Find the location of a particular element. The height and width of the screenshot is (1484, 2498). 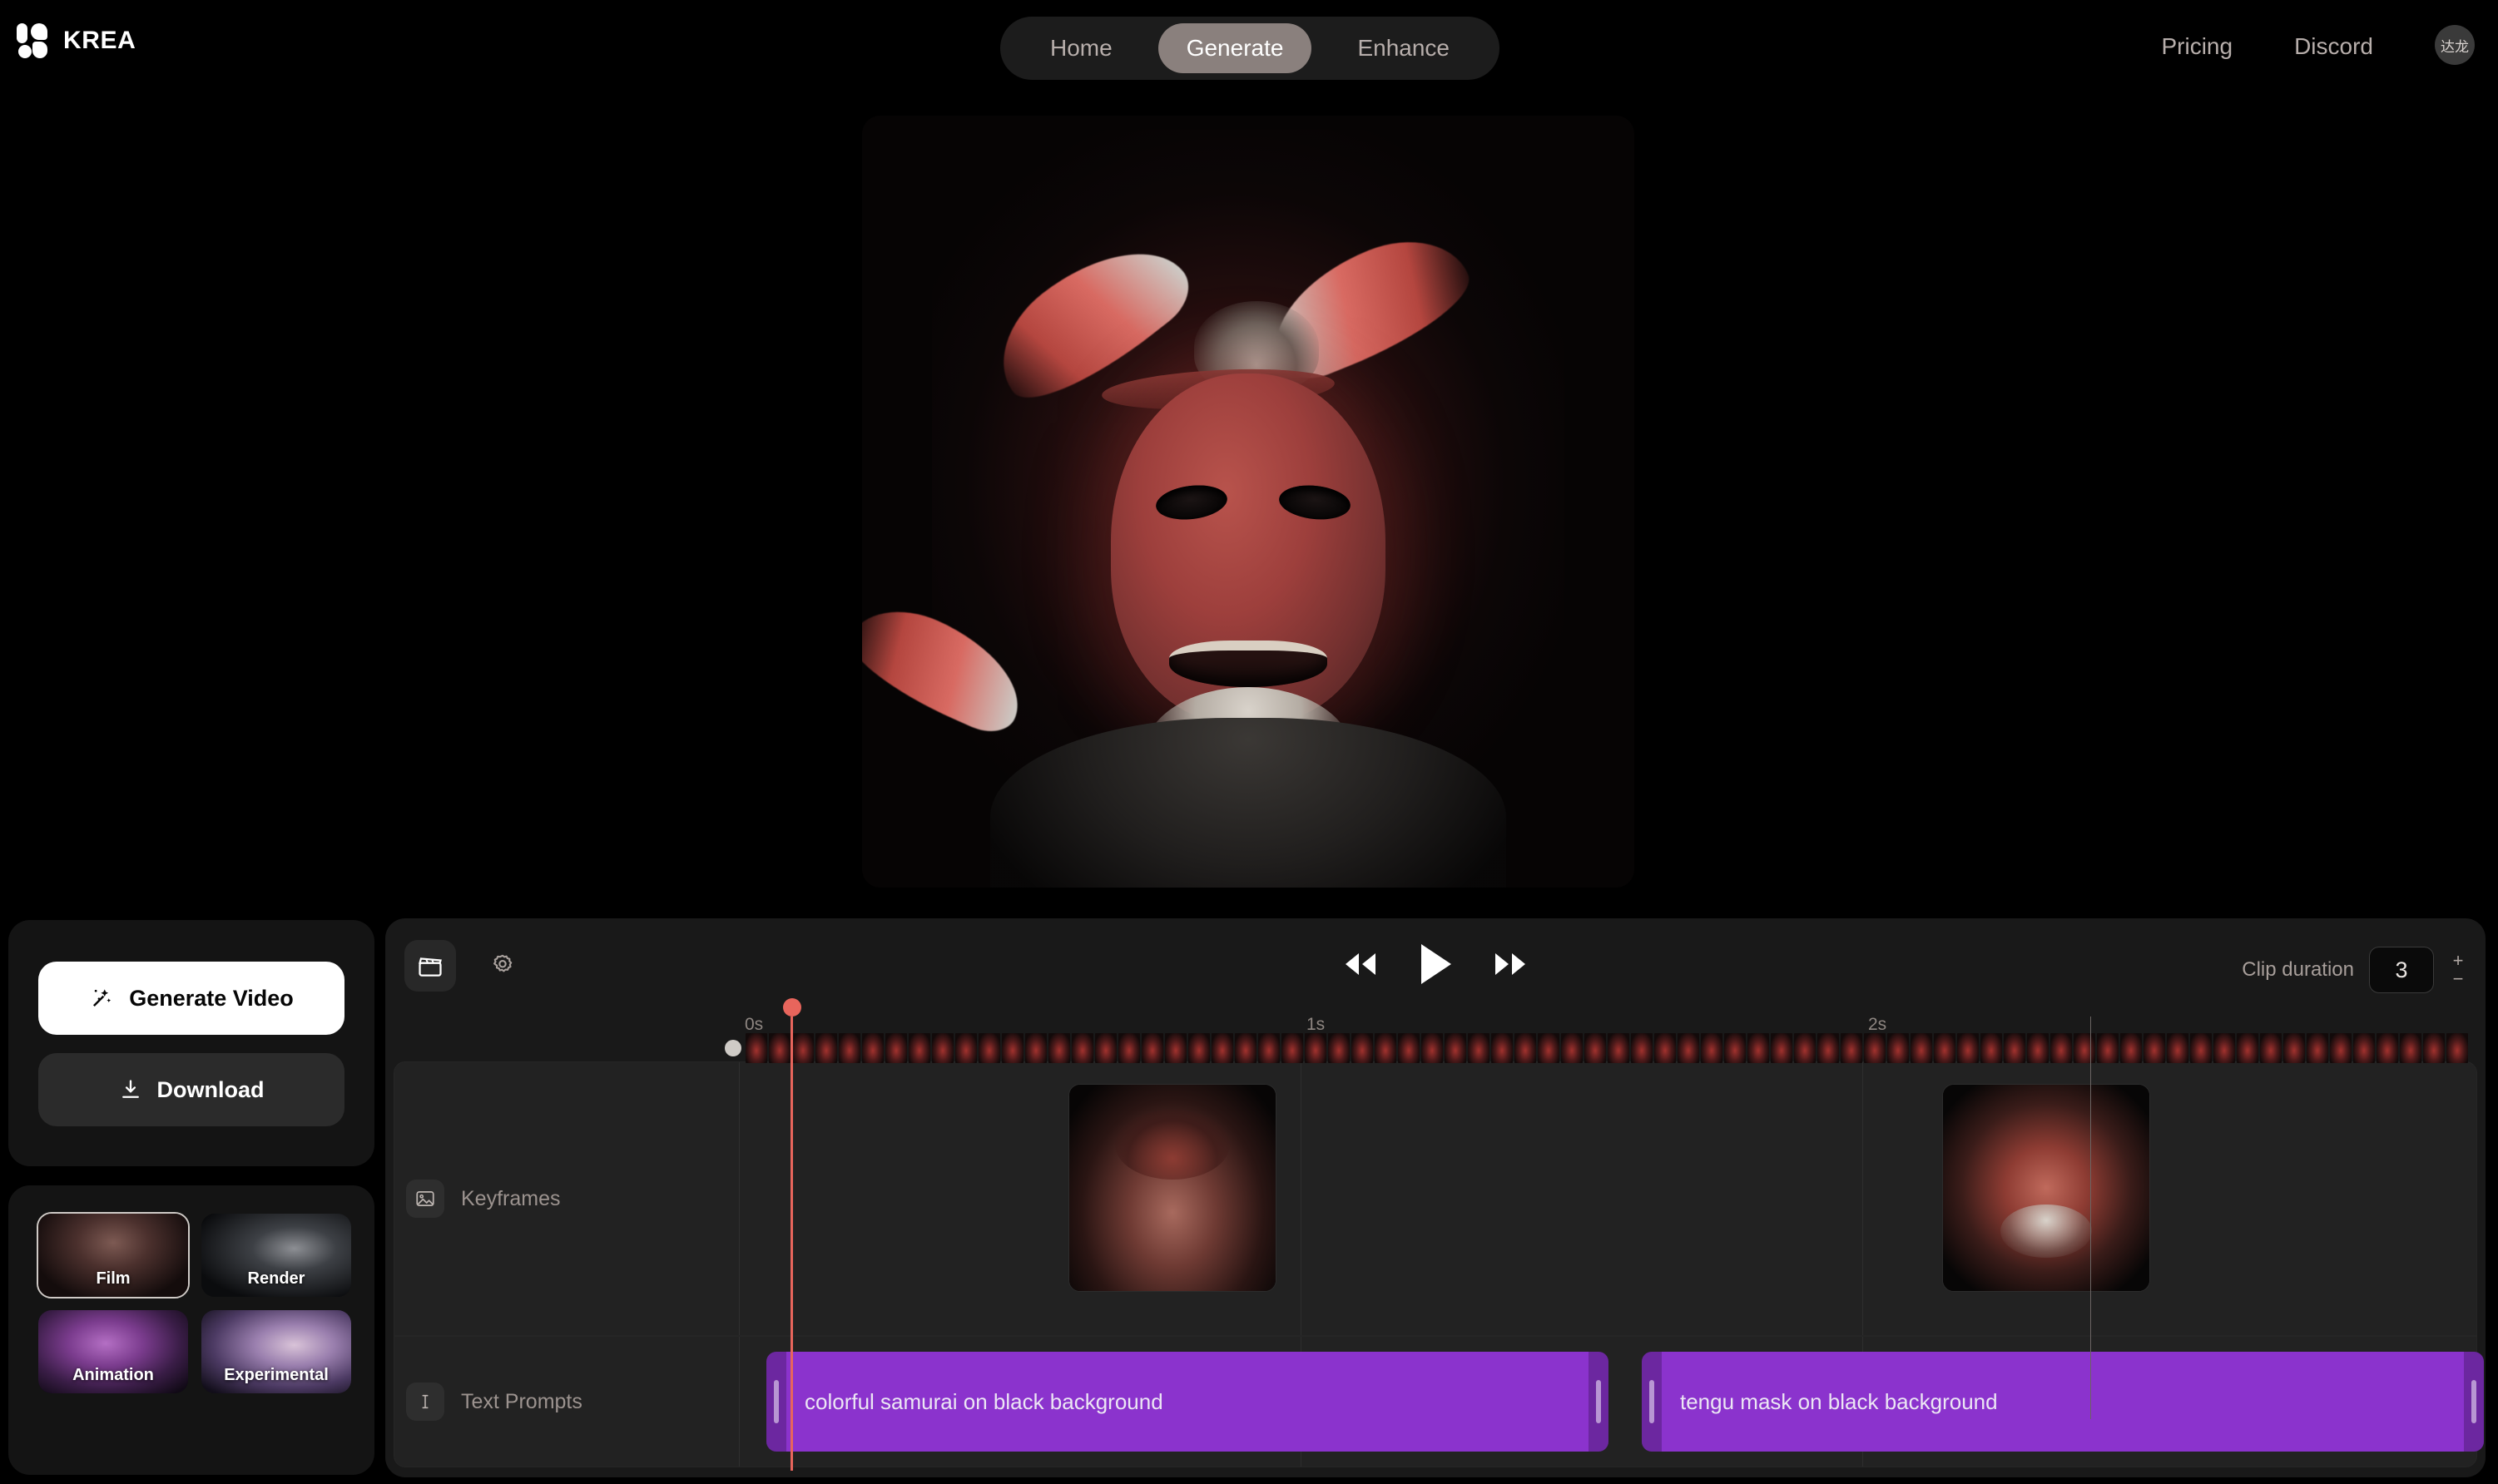

play-button is located at coordinates (1436, 965).